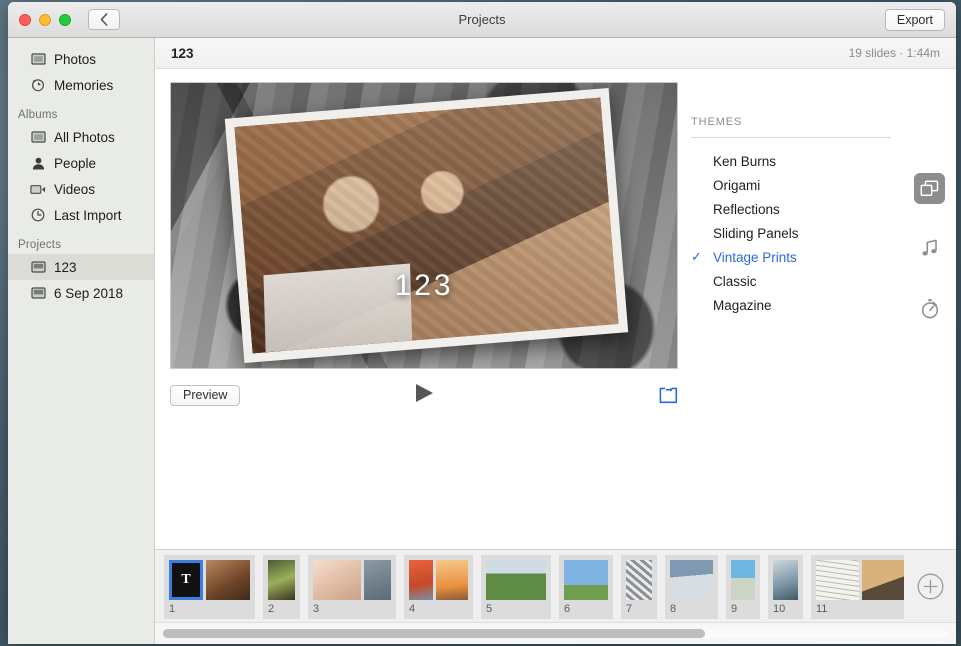  I want to click on filmstrip-slide-4: 4, so click(438, 587).